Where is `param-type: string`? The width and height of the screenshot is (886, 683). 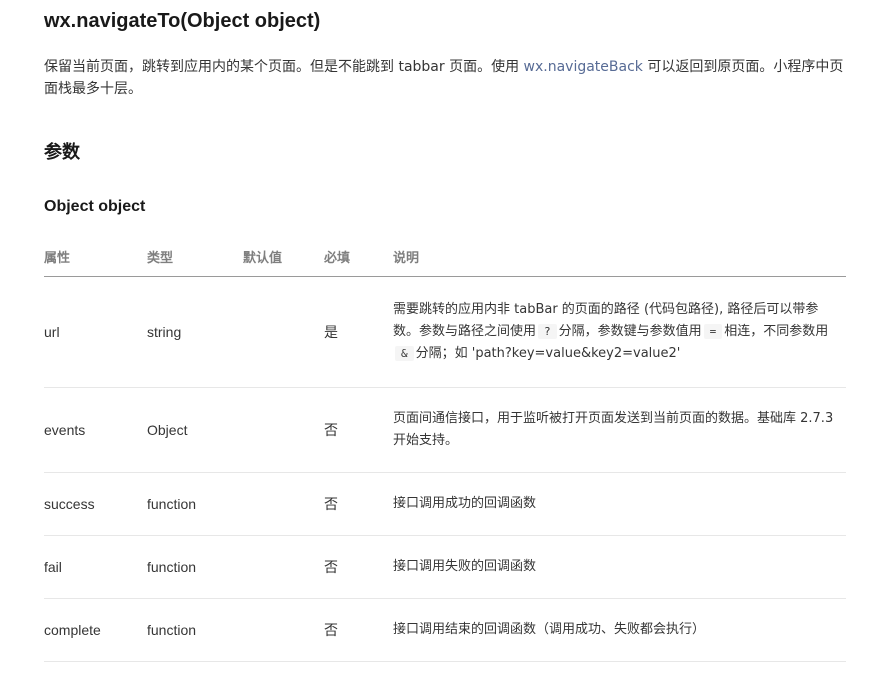 param-type: string is located at coordinates (195, 332).